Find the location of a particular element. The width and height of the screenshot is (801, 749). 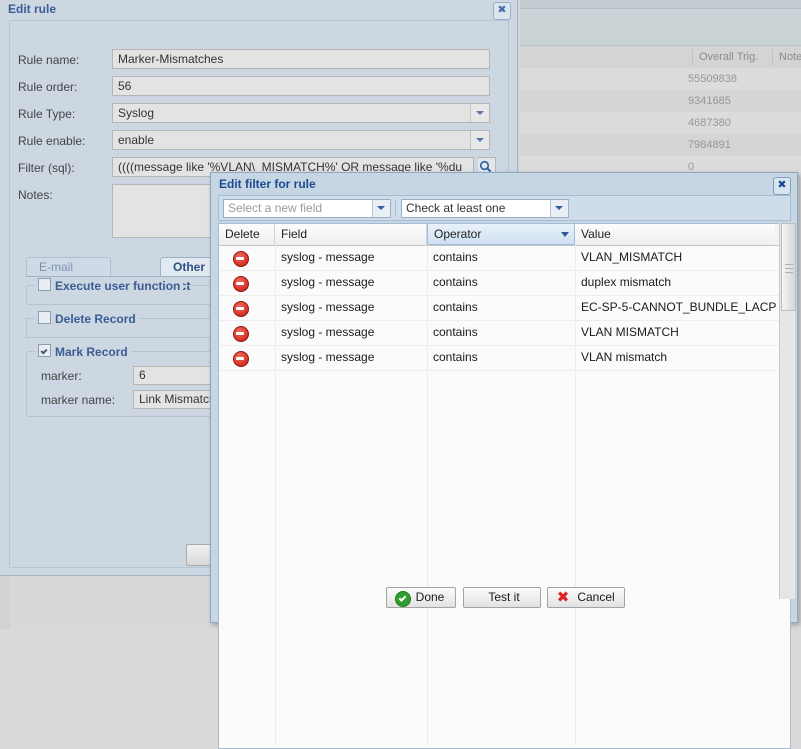

background-cell-value: 7984891 is located at coordinates (709, 145).